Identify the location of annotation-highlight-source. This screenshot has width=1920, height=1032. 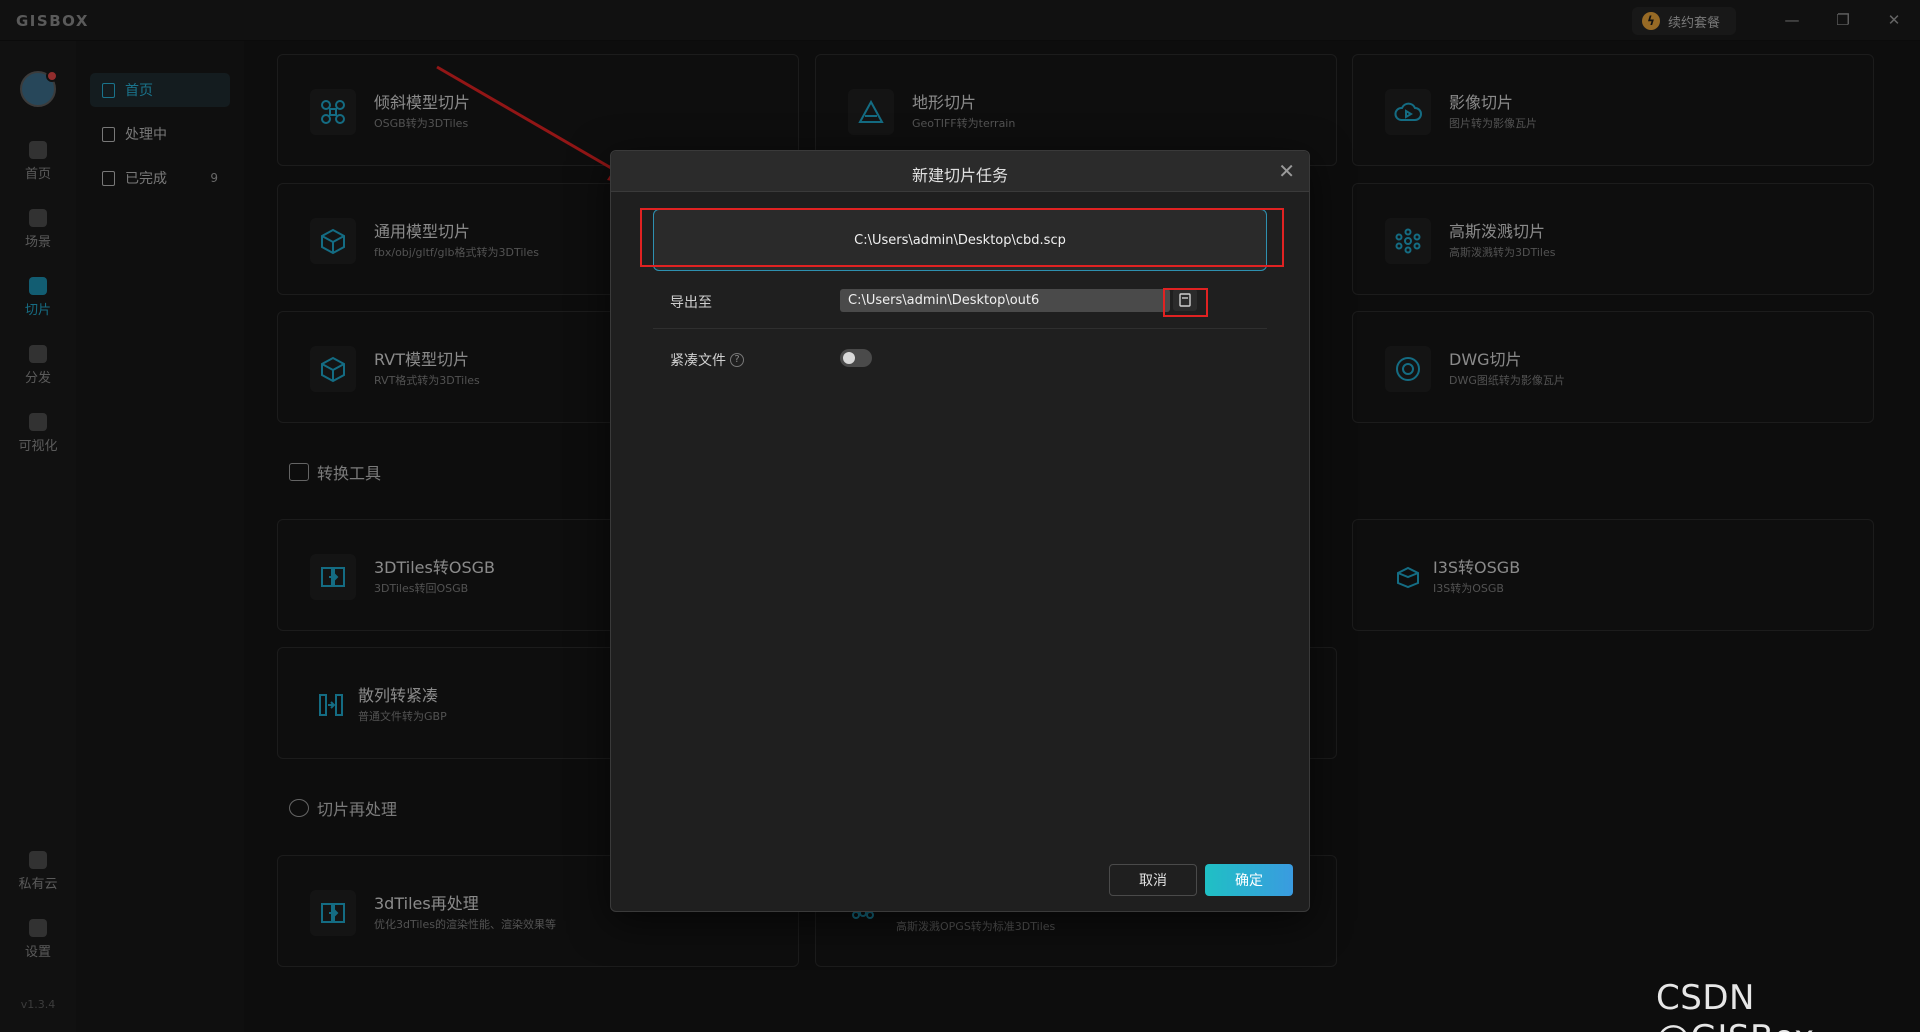
(962, 237).